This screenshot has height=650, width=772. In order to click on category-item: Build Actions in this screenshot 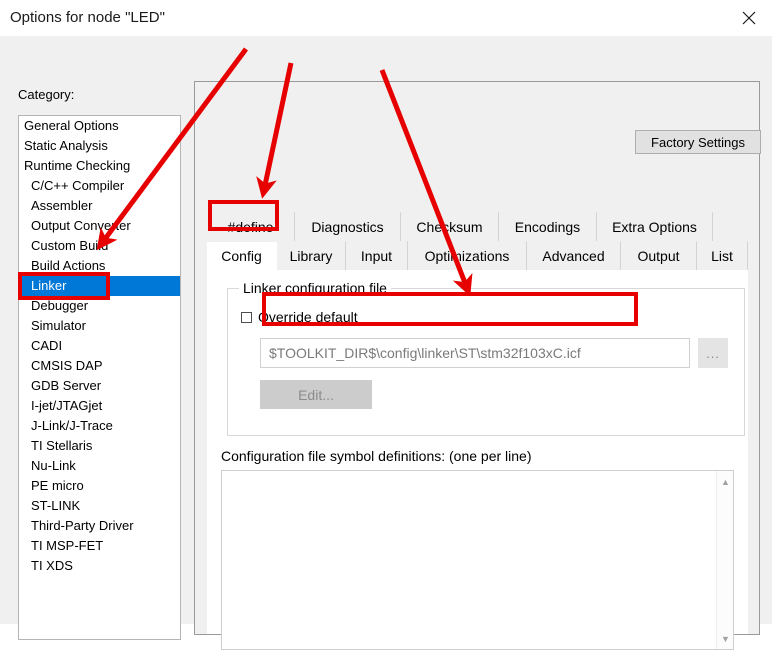, I will do `click(99, 266)`.